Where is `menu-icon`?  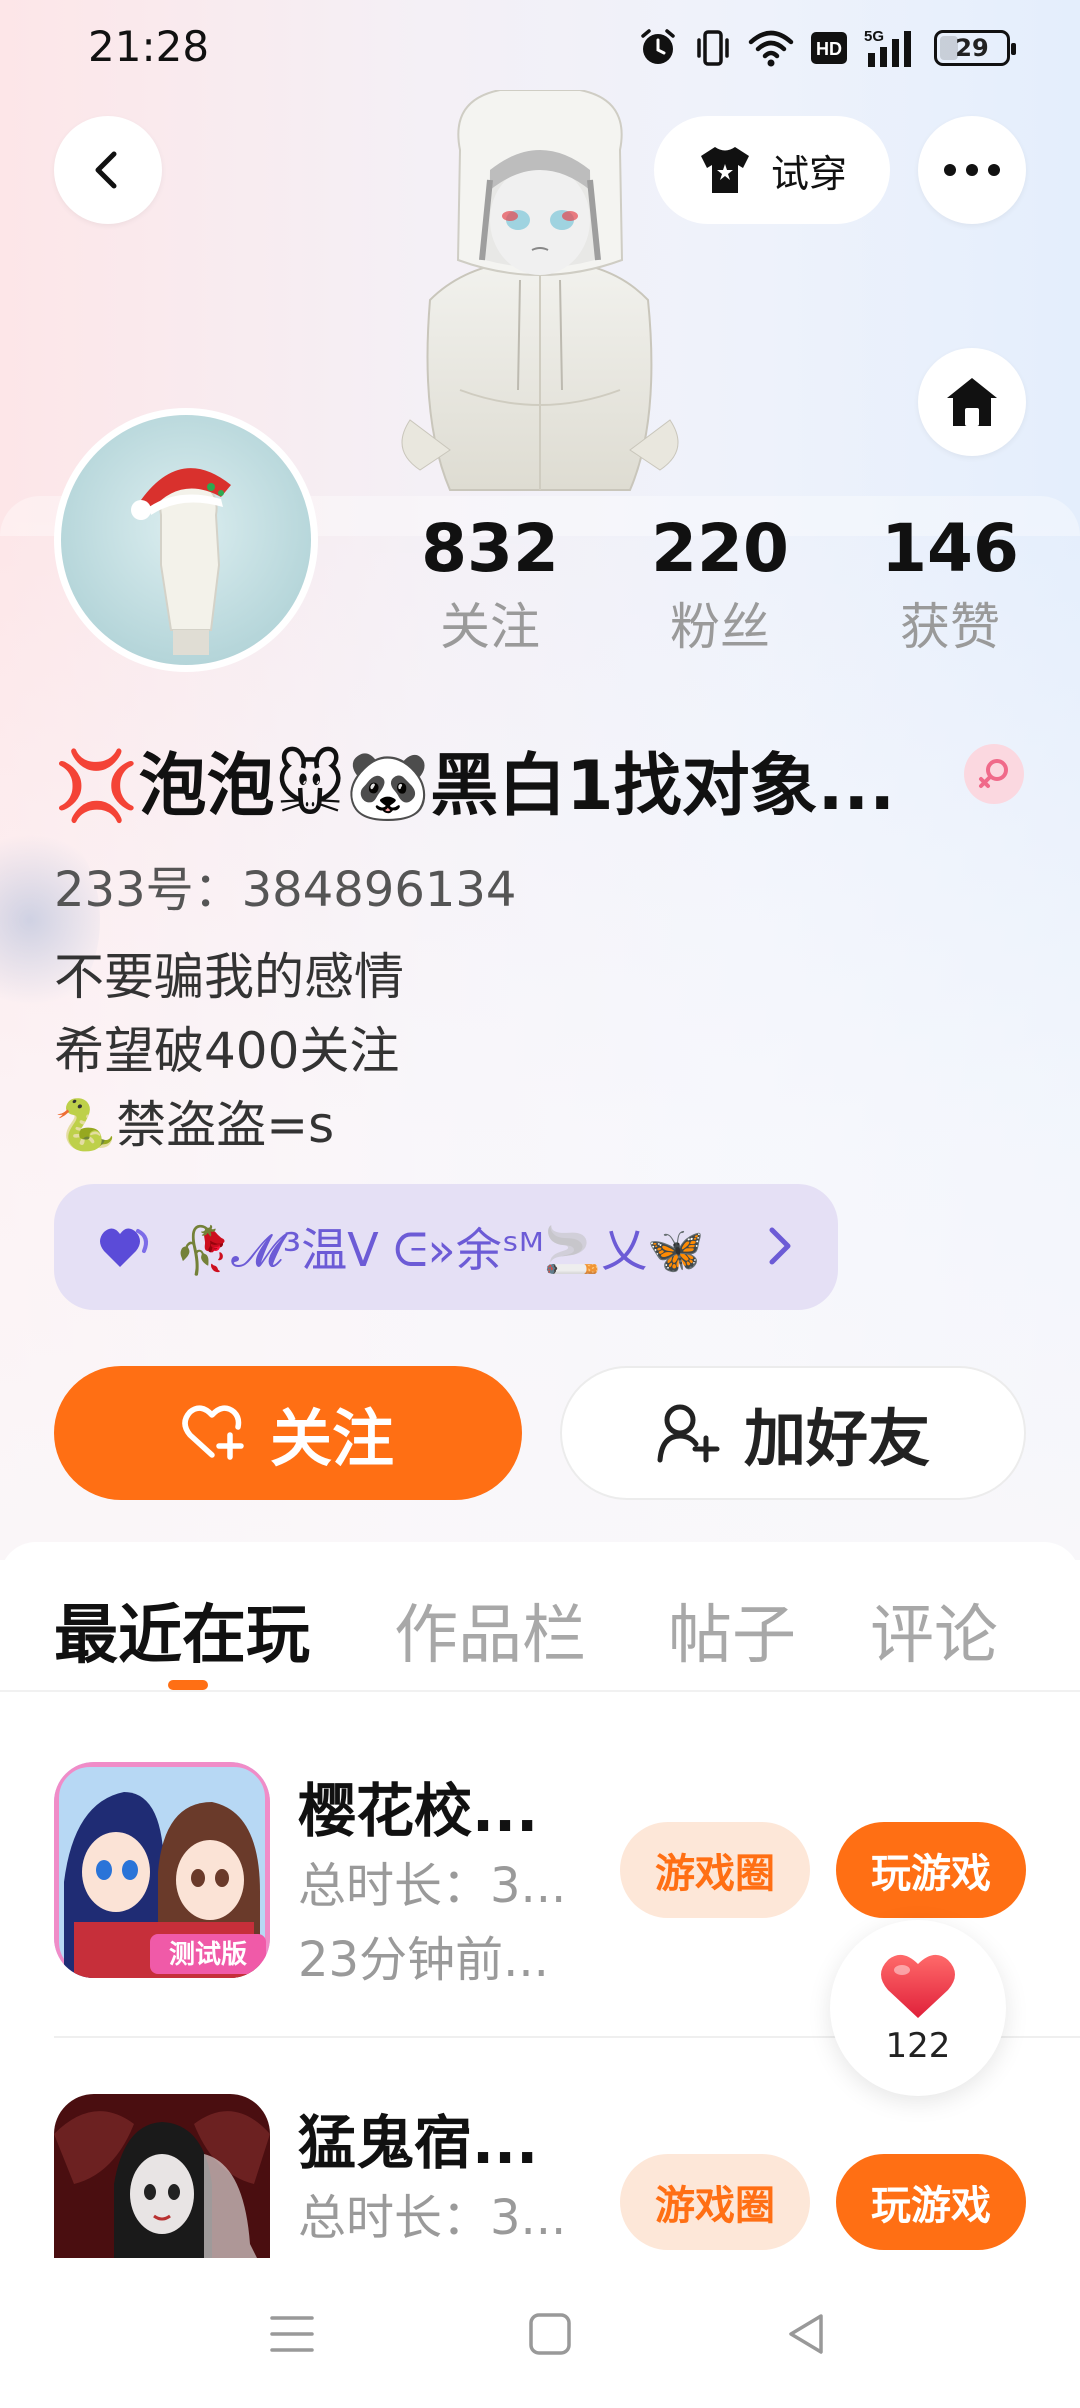
menu-icon is located at coordinates (292, 2334).